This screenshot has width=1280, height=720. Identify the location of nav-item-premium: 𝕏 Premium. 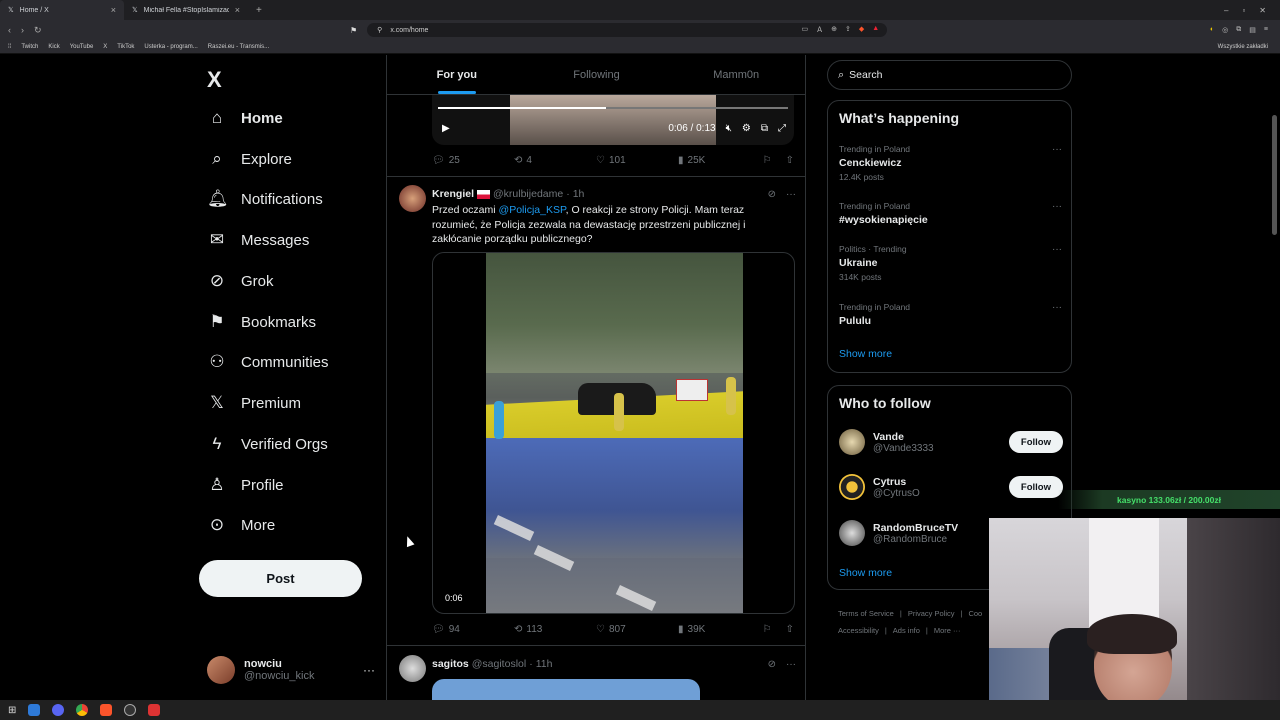
(254, 403).